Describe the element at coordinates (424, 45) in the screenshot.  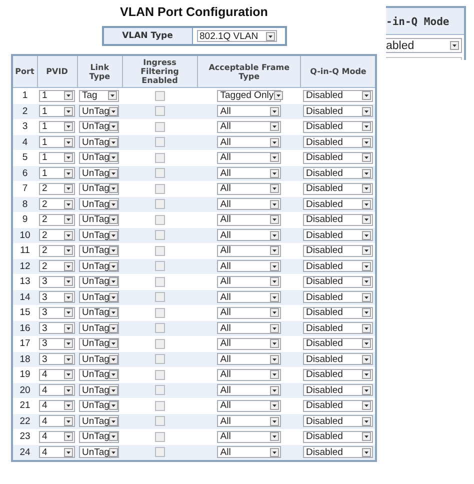
I see `qinq-mode-select: abled` at that location.